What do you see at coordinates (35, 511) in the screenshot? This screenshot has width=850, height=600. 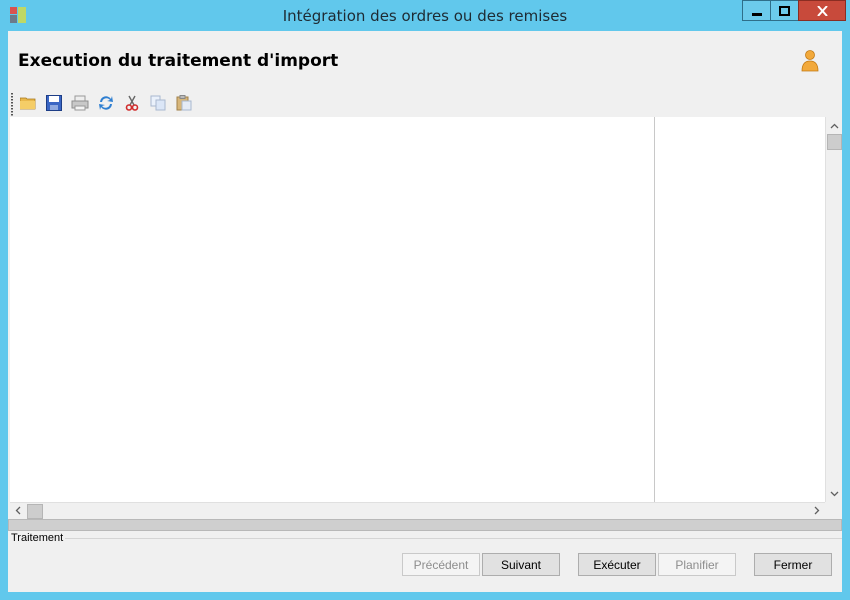 I see `horizontal-scroll-thumb` at bounding box center [35, 511].